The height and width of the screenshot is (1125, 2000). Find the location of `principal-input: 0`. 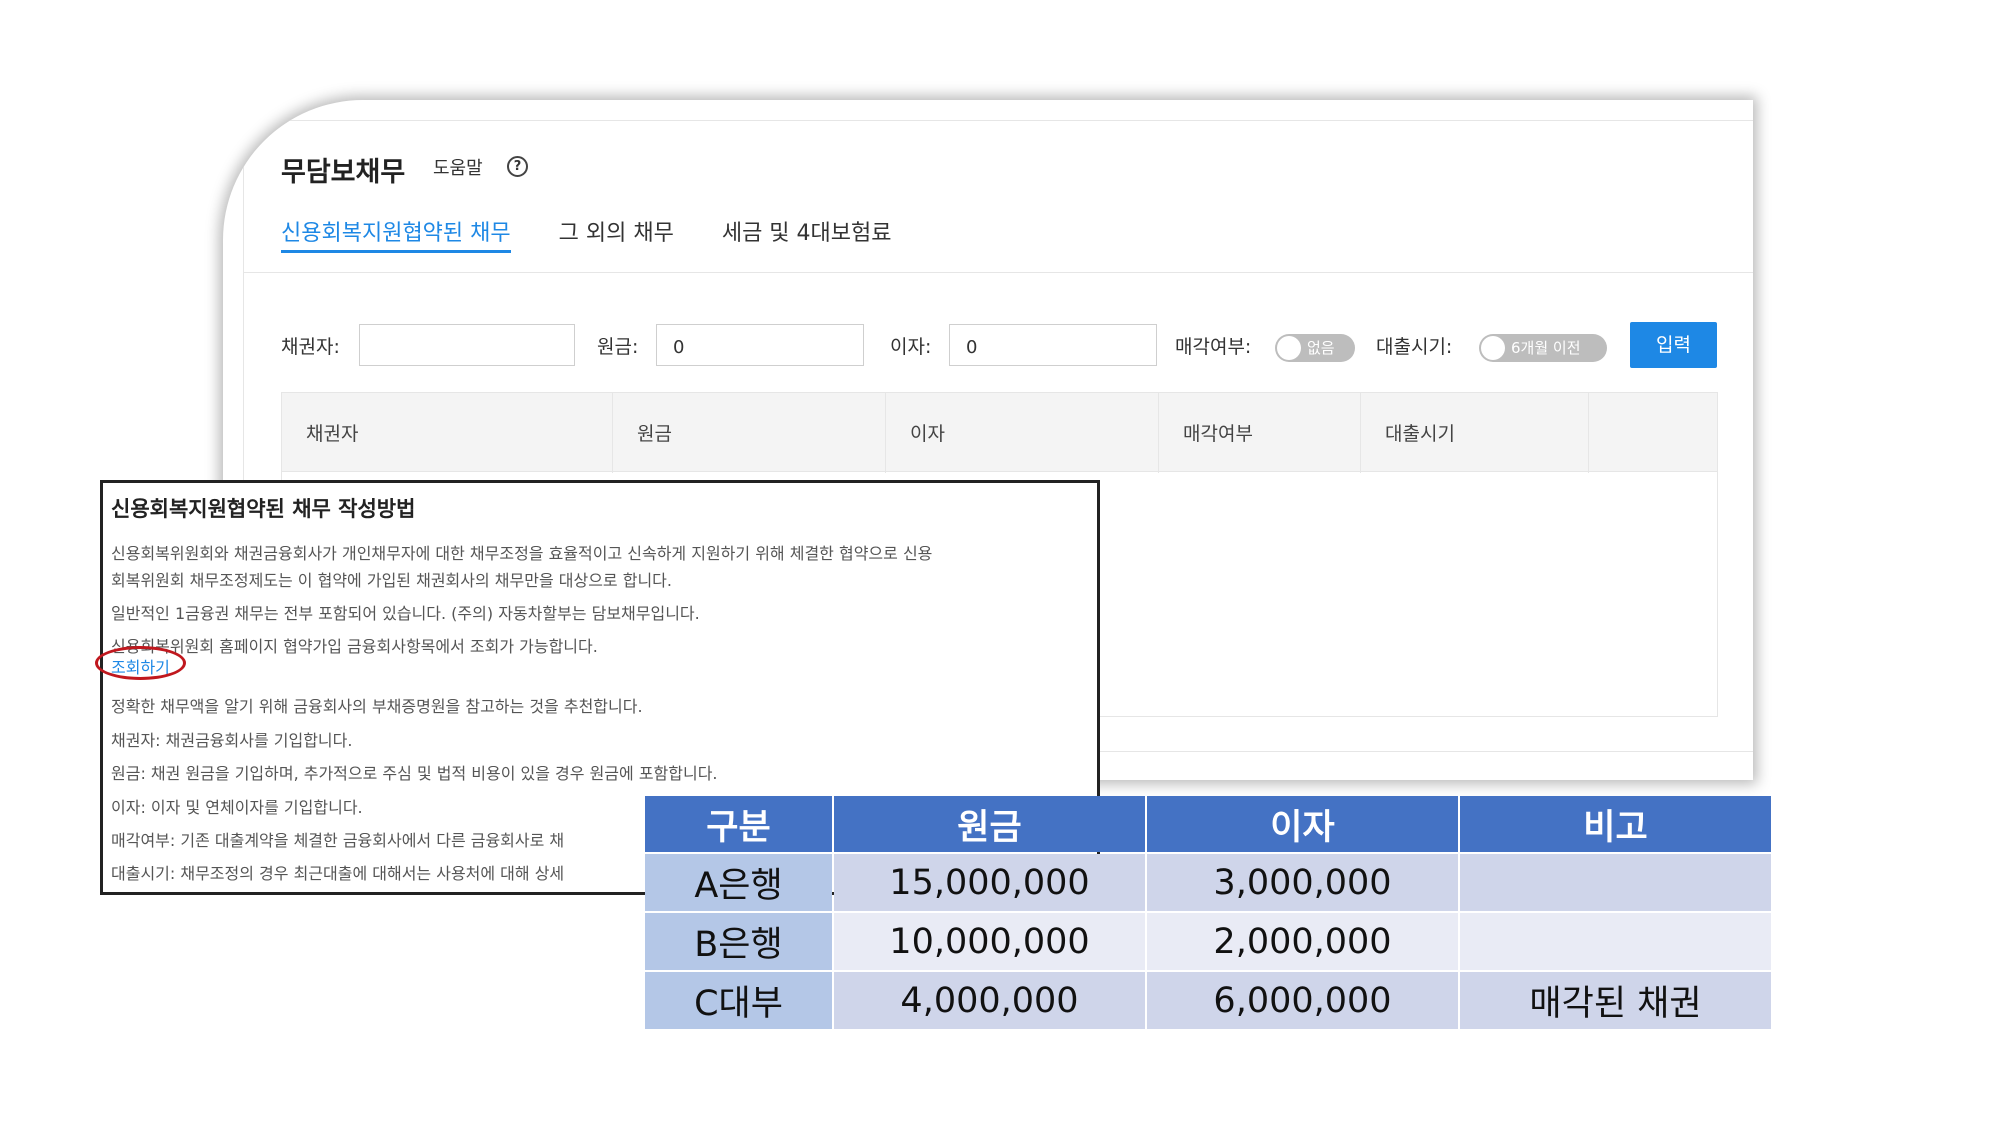

principal-input: 0 is located at coordinates (760, 345).